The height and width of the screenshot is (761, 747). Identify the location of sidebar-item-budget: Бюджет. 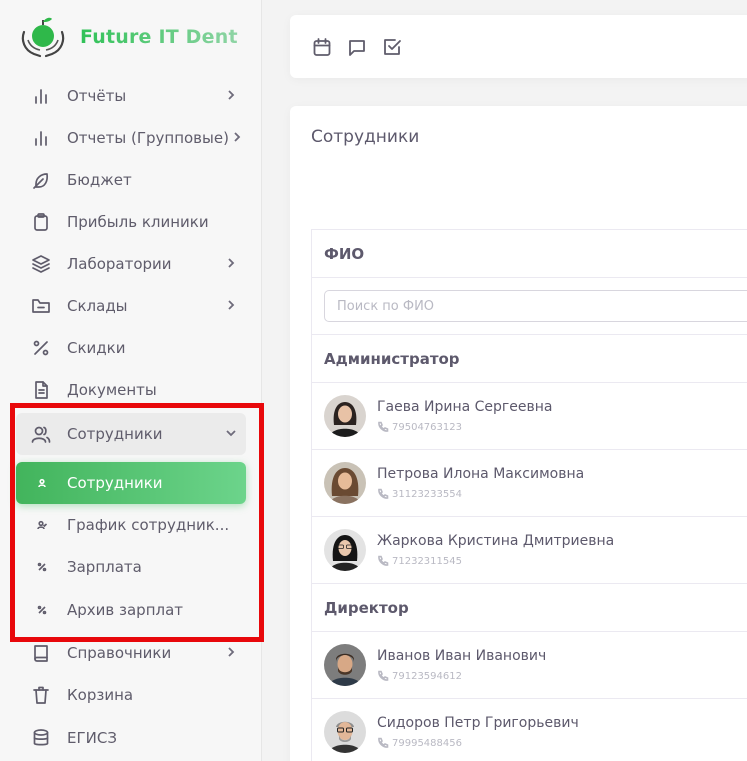
(131, 180).